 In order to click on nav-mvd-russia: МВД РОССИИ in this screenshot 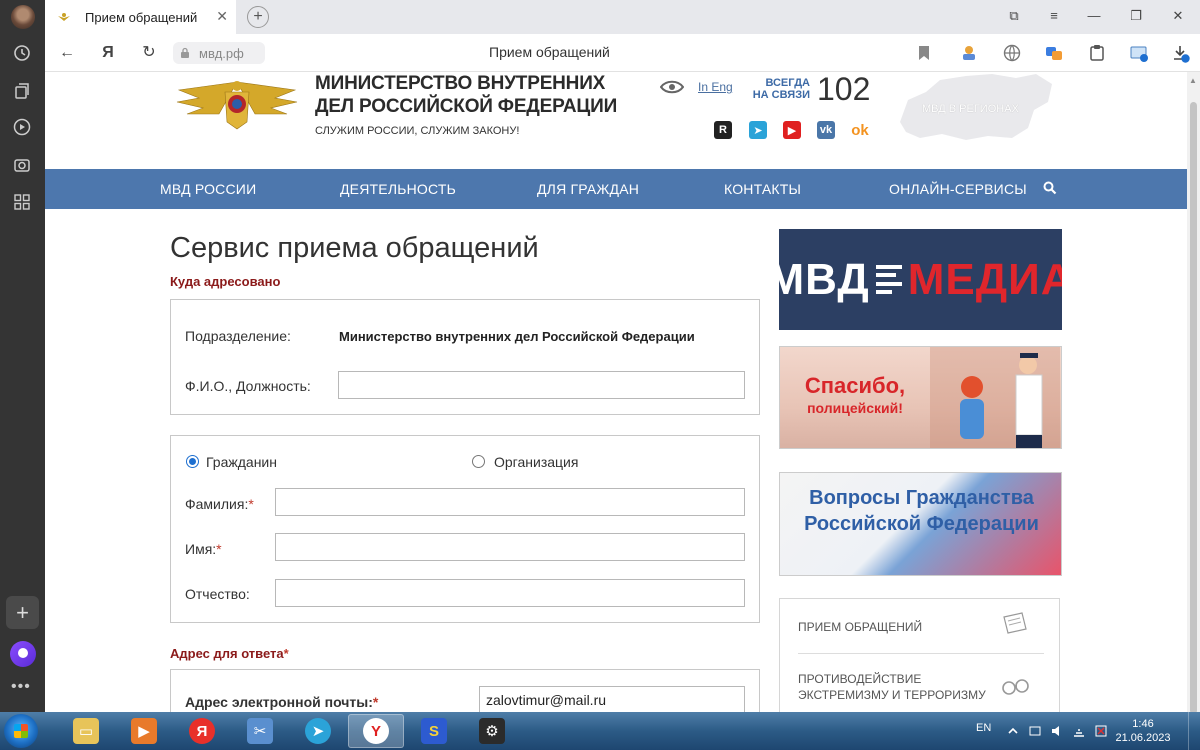, I will do `click(208, 189)`.